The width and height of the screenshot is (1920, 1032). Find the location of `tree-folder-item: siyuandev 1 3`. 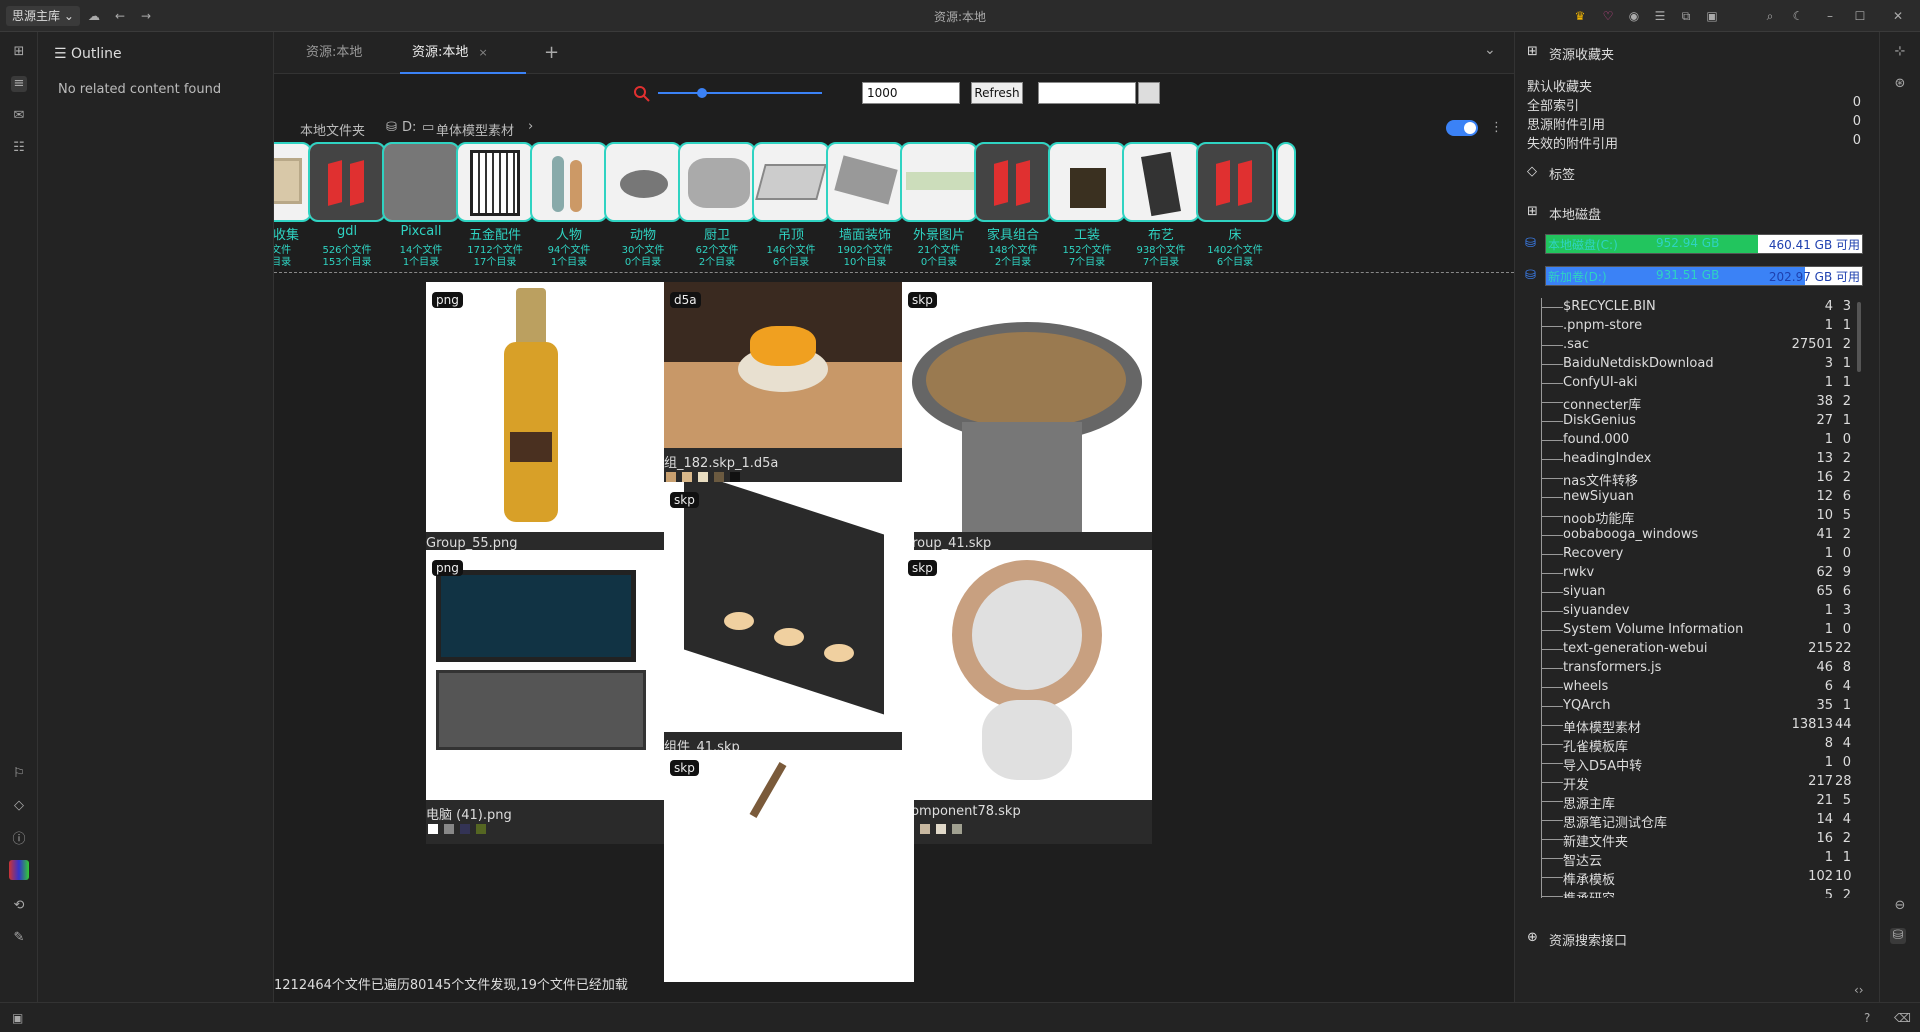

tree-folder-item: siyuandev 1 3 is located at coordinates (1685, 611).